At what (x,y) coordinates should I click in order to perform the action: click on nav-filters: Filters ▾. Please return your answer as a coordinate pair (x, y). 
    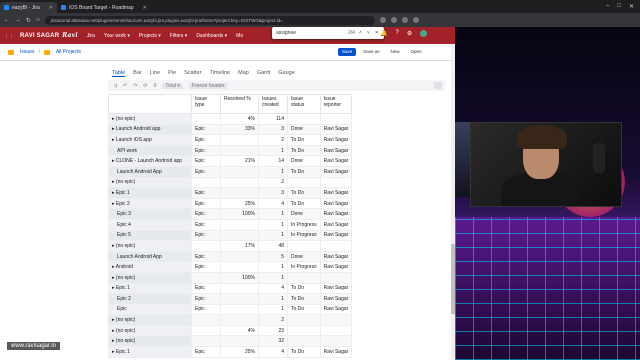
    Looking at the image, I should click on (179, 36).